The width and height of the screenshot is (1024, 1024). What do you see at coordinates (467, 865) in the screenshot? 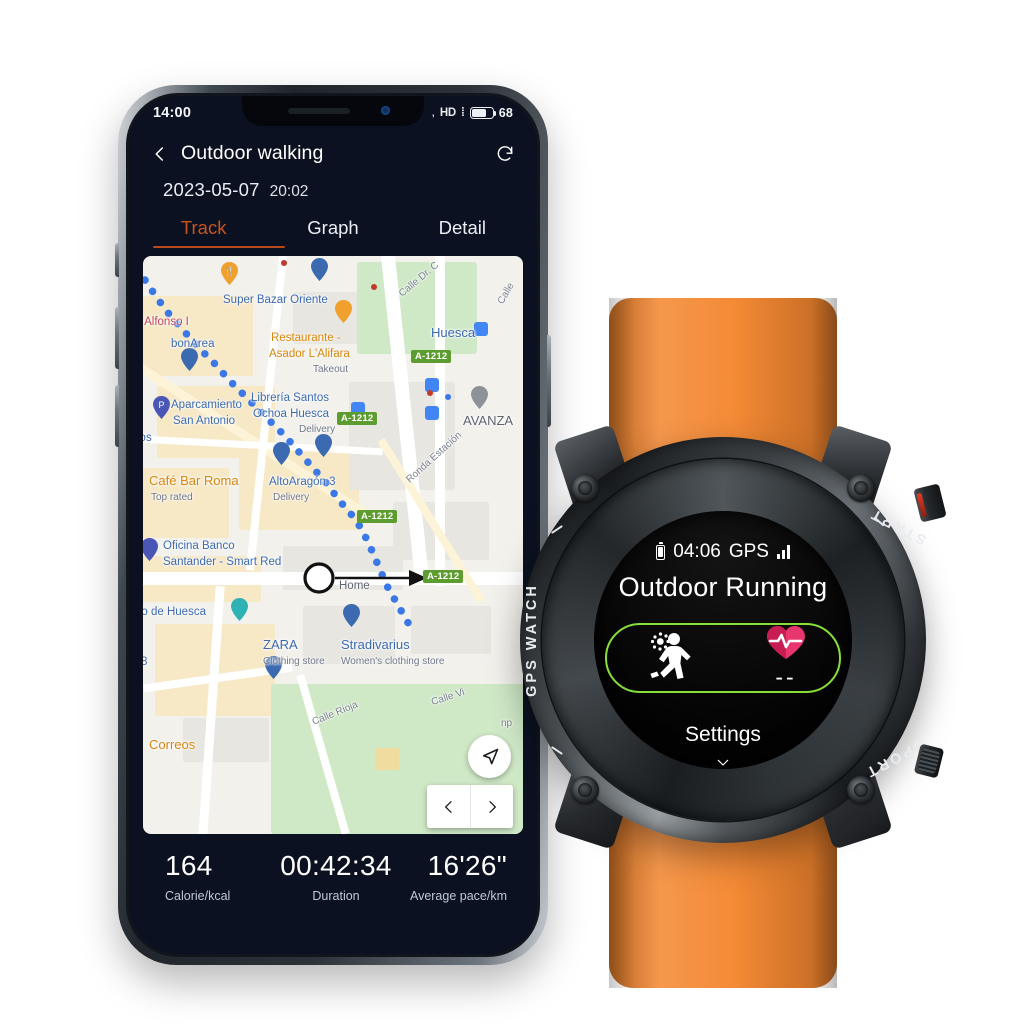
I see `stat-value: 16'26"` at bounding box center [467, 865].